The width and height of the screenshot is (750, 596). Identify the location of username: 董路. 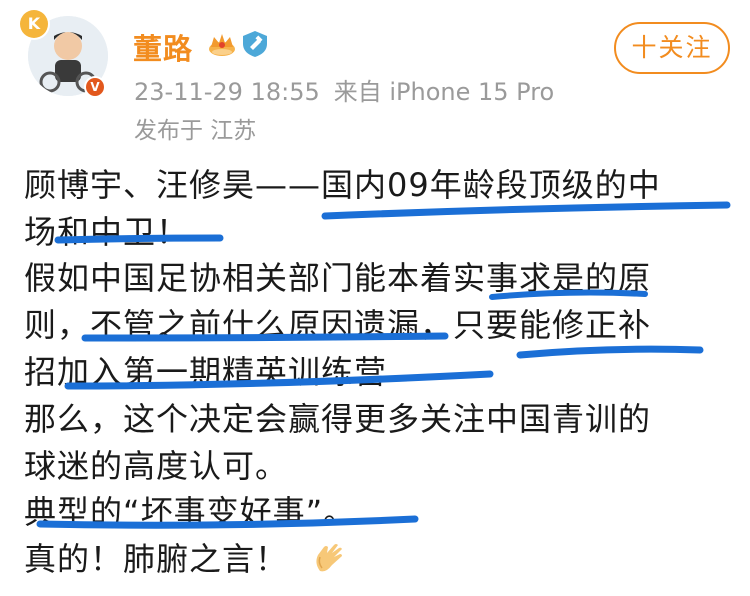
(163, 47).